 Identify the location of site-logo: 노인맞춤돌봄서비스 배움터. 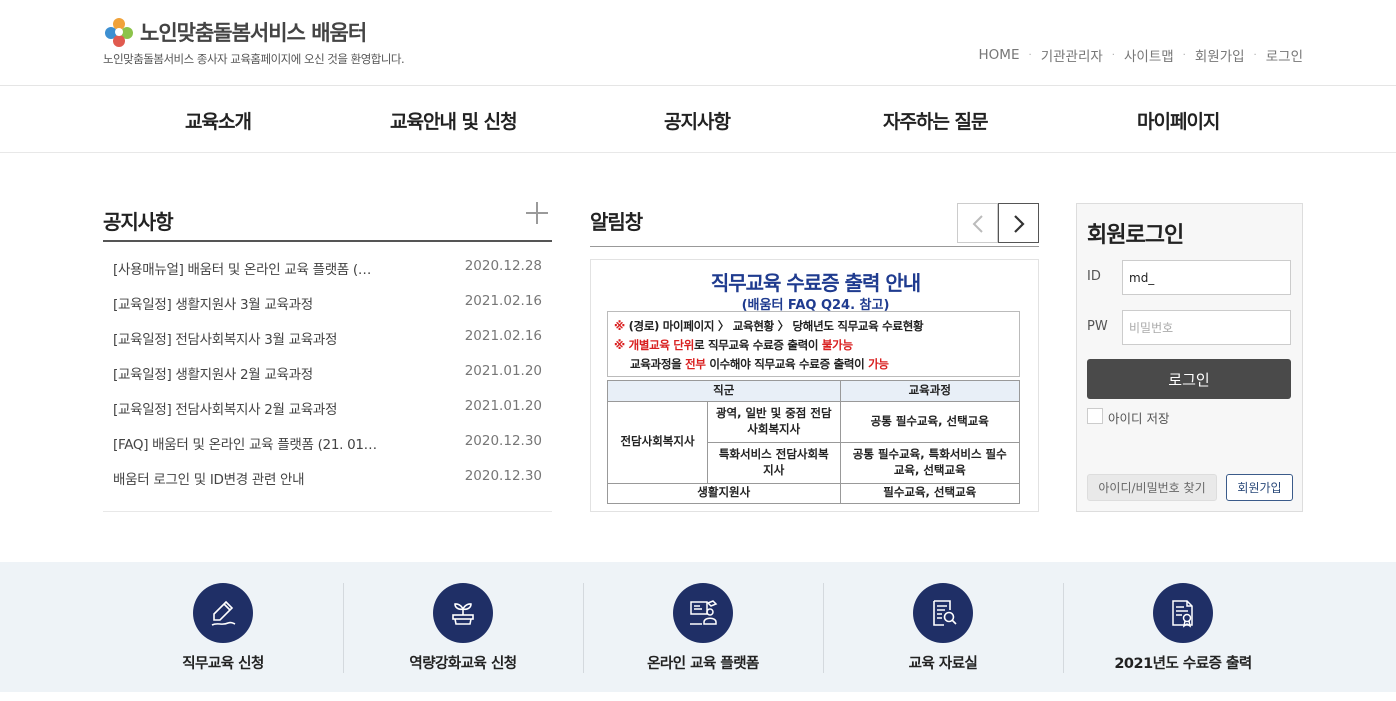
(234, 32).